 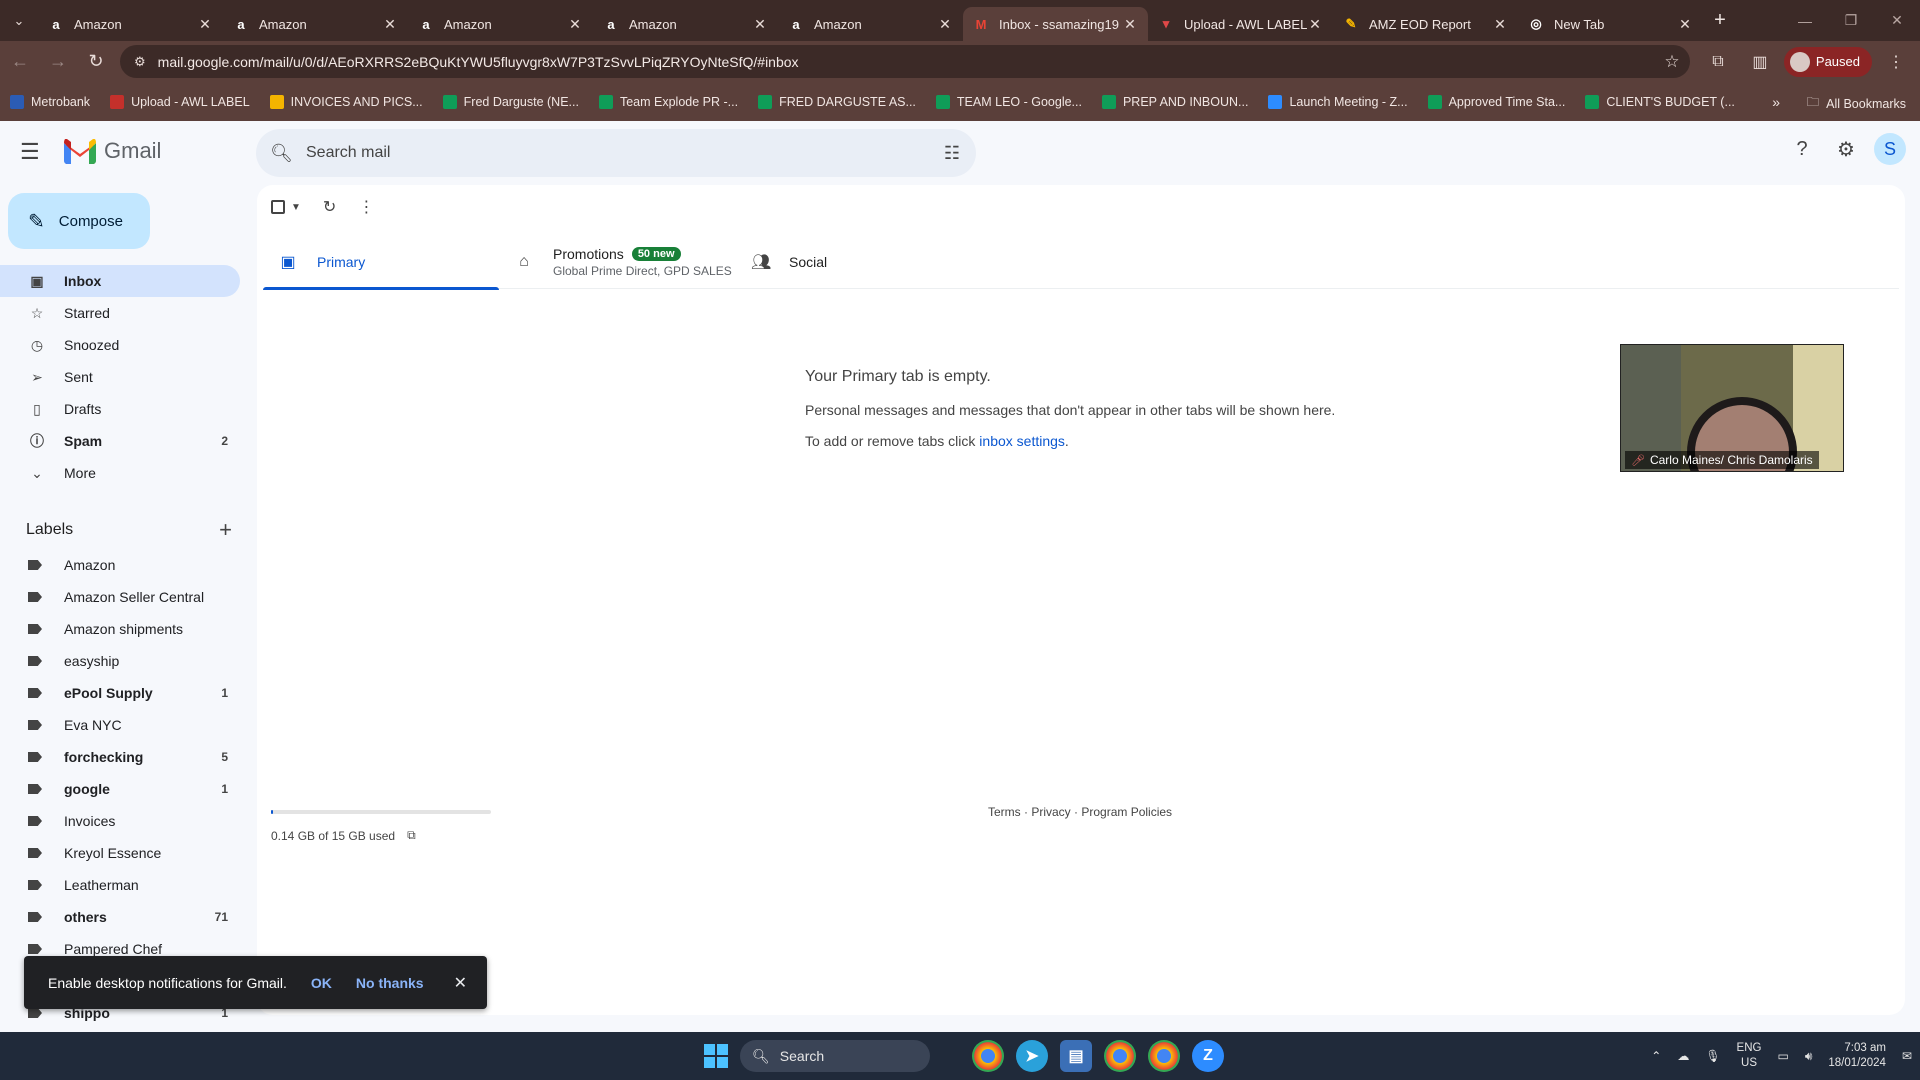 I want to click on sidebar-label-item: Kreyol Essence, so click(x=120, y=853).